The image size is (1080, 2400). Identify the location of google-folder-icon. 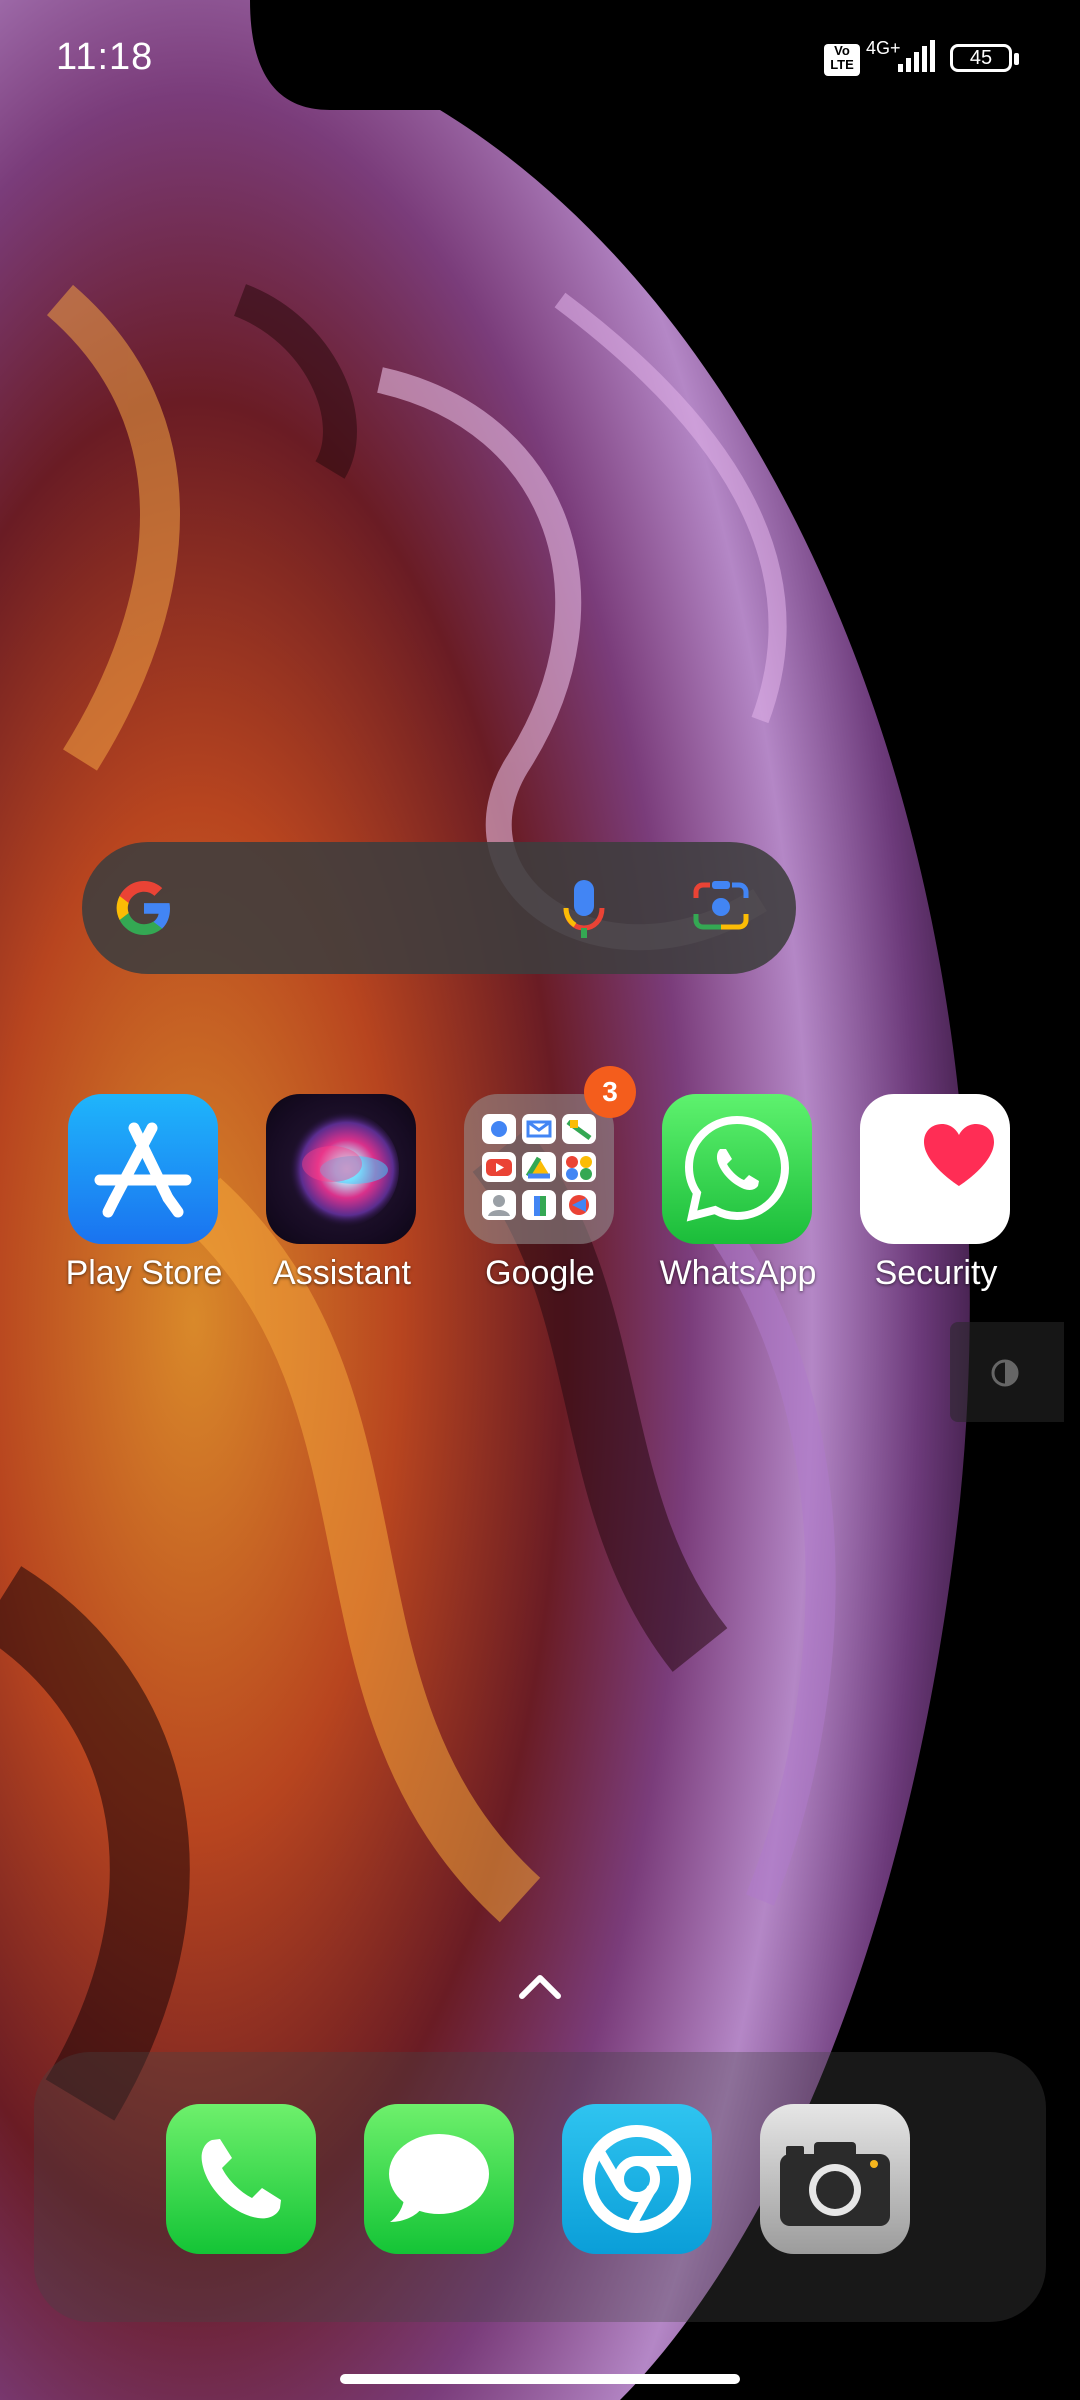
(539, 1169).